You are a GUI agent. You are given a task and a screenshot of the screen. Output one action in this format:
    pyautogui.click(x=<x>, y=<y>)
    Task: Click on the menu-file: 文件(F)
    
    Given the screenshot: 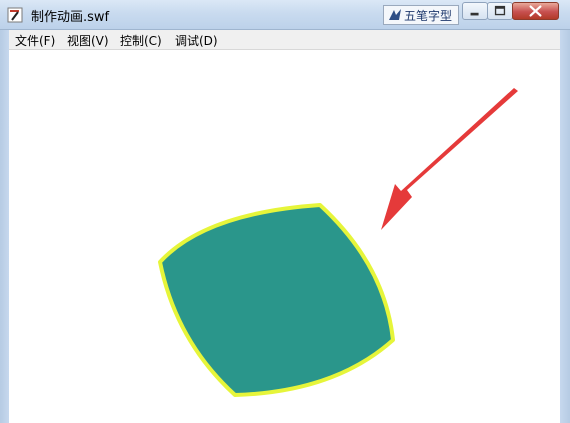 What is the action you would take?
    pyautogui.click(x=35, y=40)
    